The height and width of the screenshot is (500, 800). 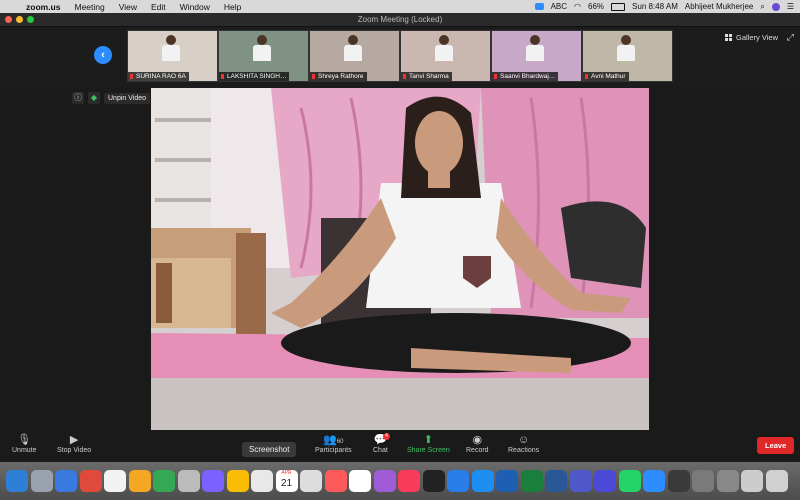 I want to click on participant-name: Shreya Rathore, so click(x=338, y=76).